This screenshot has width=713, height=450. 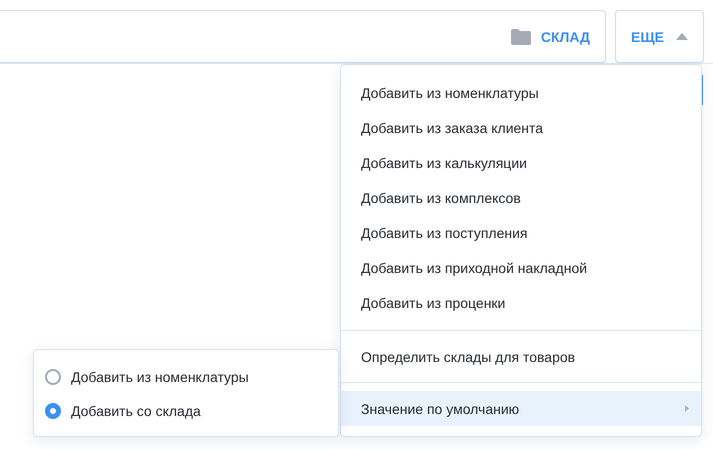 What do you see at coordinates (687, 408) in the screenshot?
I see `submenu-arrow-icon` at bounding box center [687, 408].